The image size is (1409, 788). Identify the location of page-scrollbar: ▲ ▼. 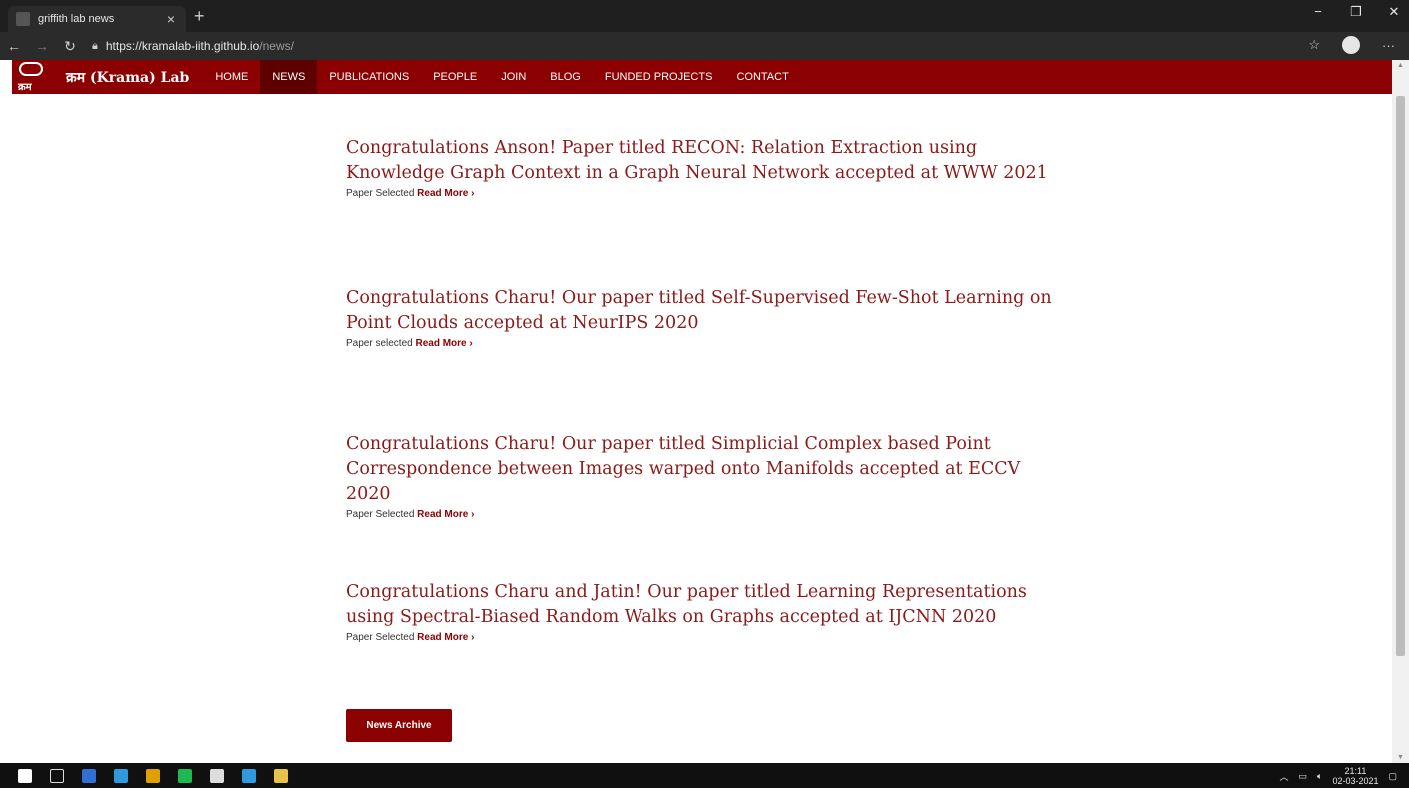
(1400, 411).